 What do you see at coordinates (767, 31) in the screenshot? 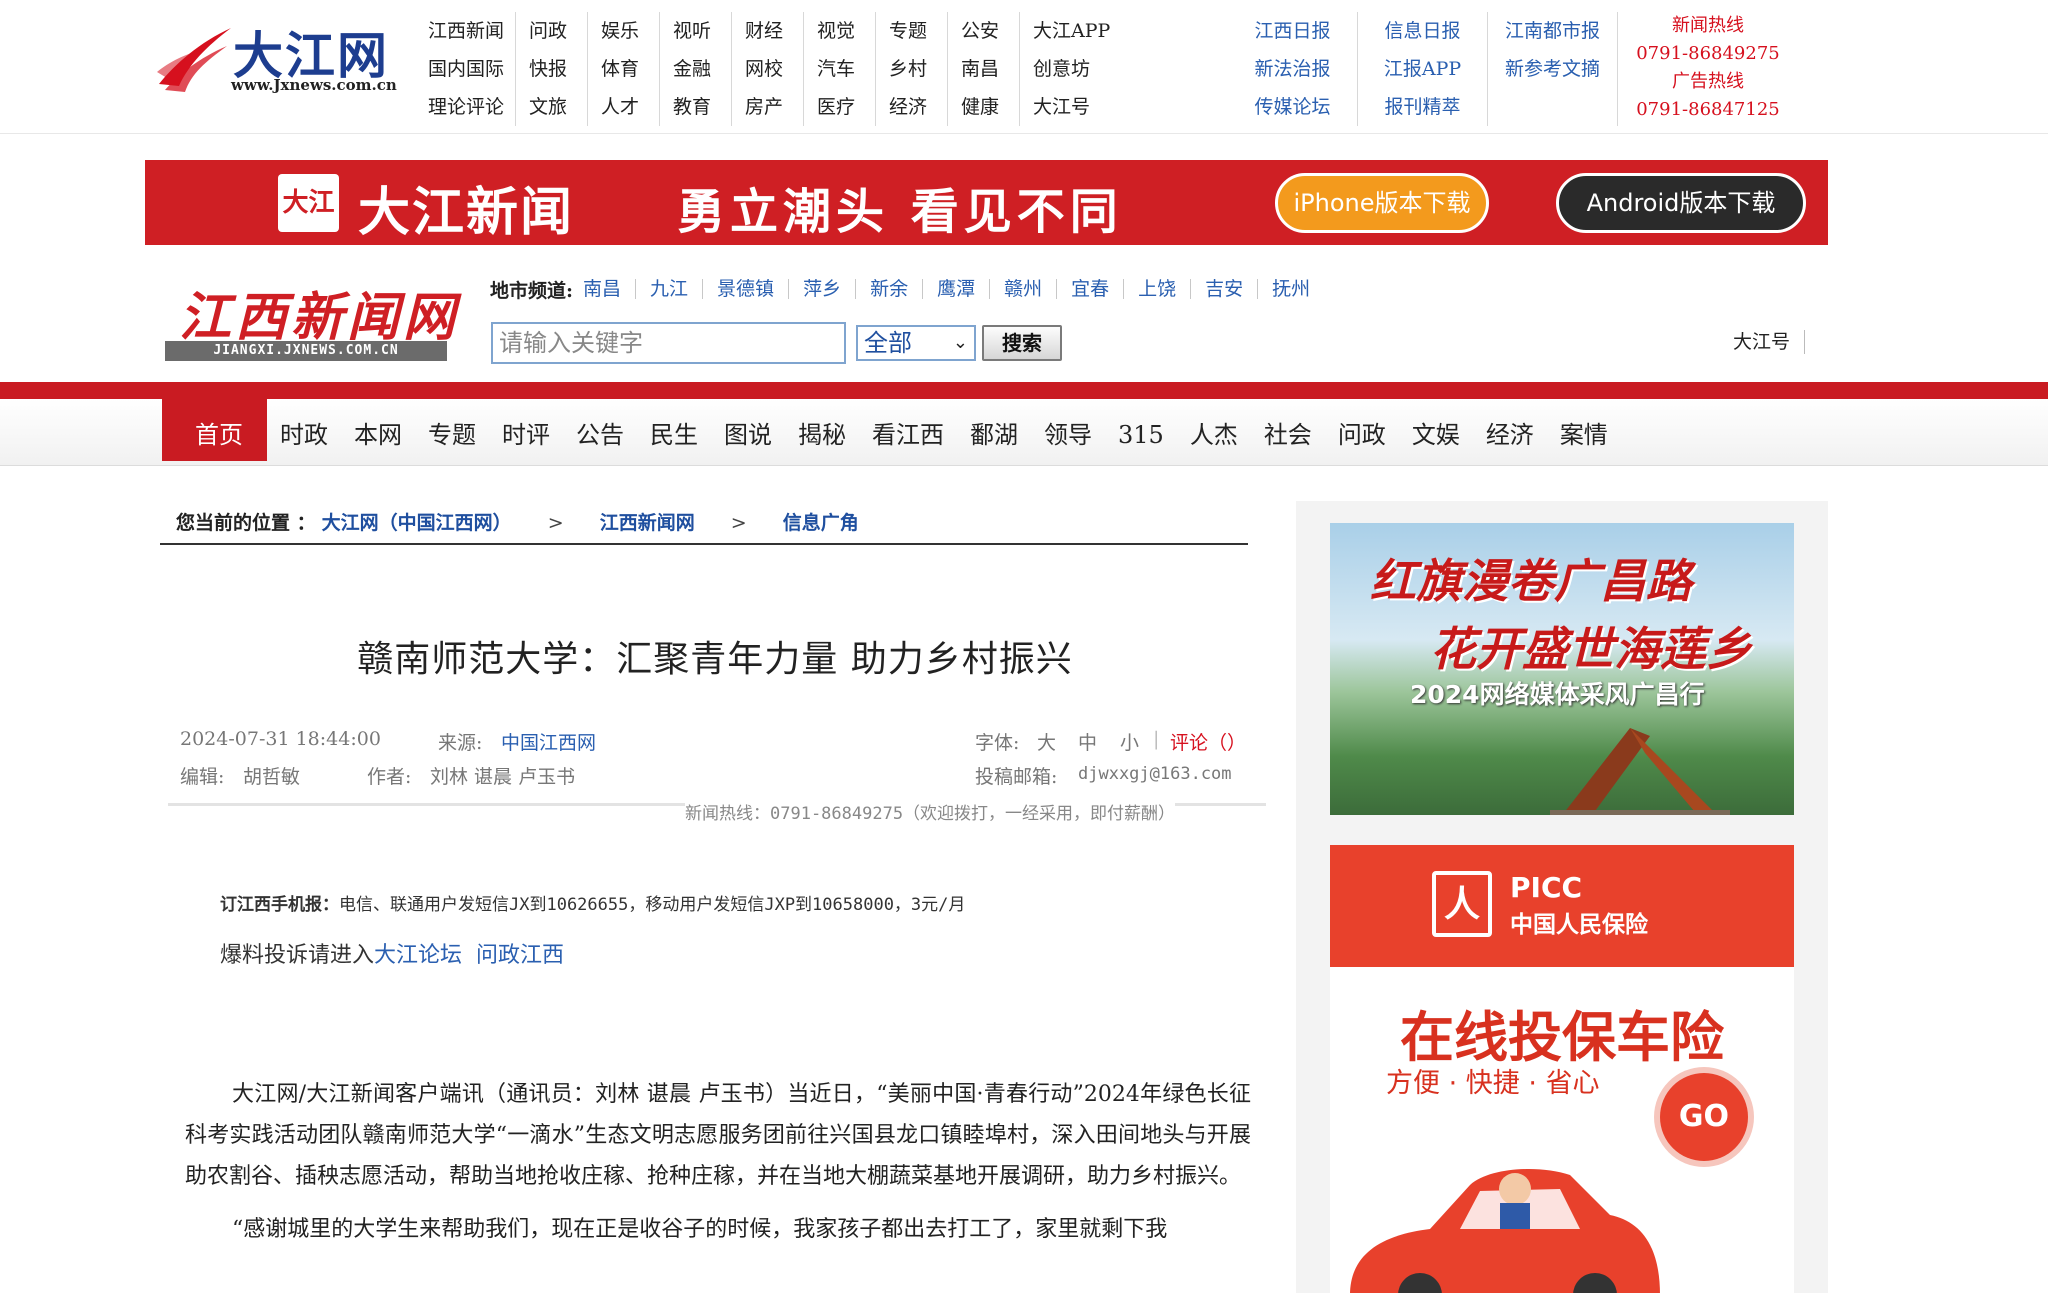
I see `channel-link: 财经` at bounding box center [767, 31].